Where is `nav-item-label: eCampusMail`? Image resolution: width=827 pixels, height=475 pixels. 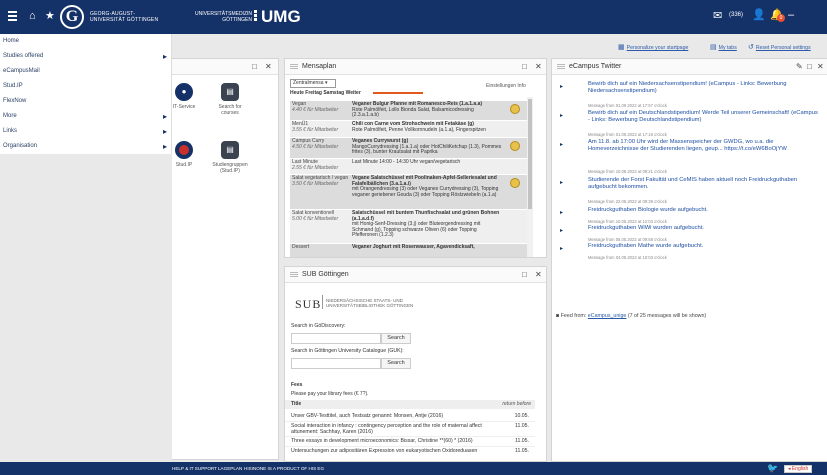 nav-item-label: eCampusMail is located at coordinates (21, 71).